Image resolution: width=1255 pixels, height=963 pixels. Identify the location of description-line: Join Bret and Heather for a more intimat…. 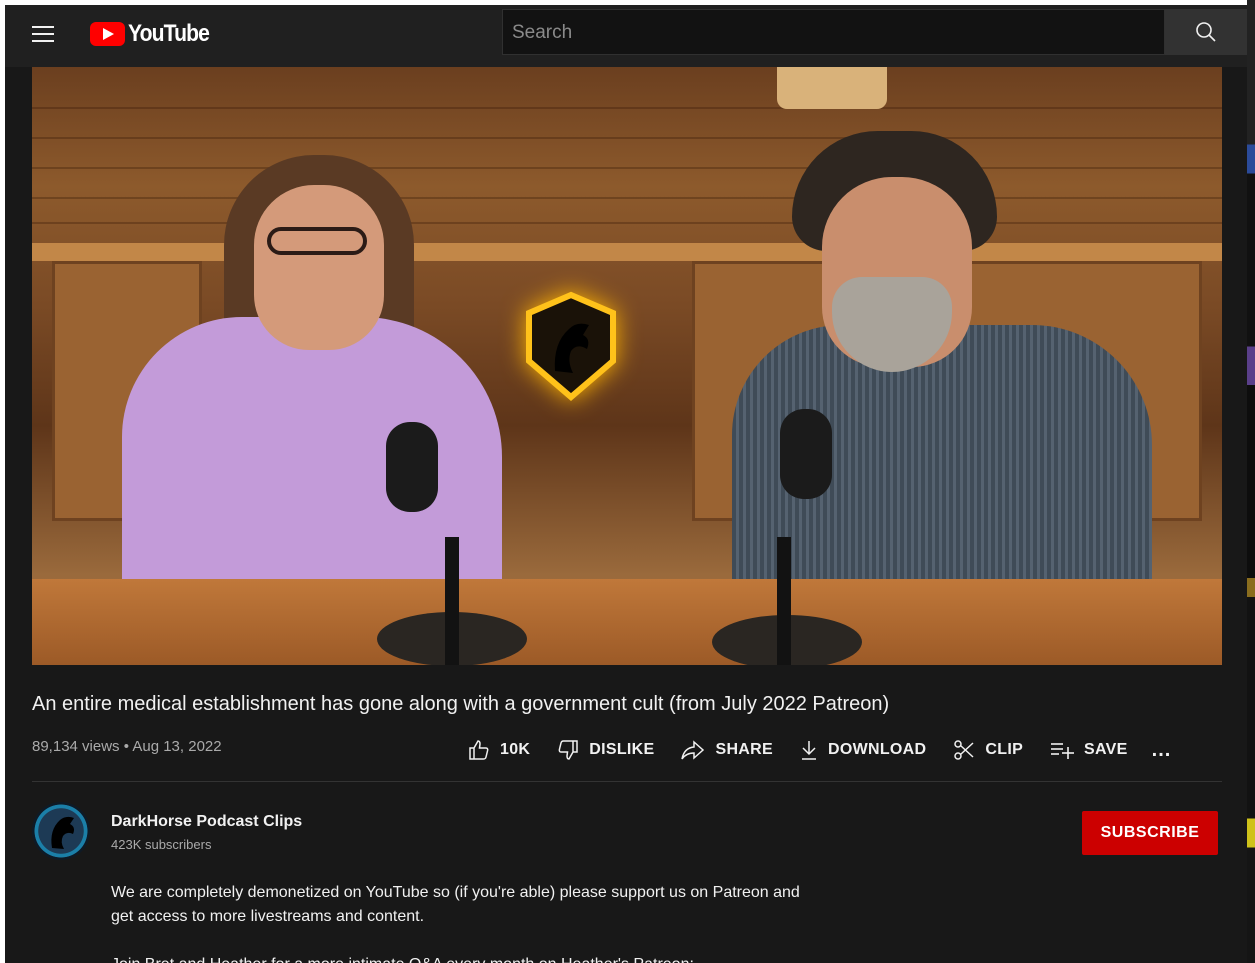
(402, 958).